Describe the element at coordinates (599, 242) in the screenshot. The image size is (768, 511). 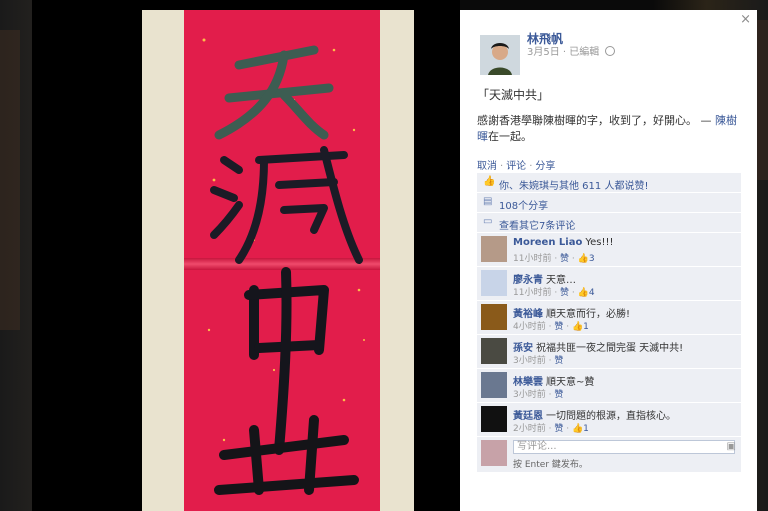
I see `comment-text: Yes!!!` at that location.